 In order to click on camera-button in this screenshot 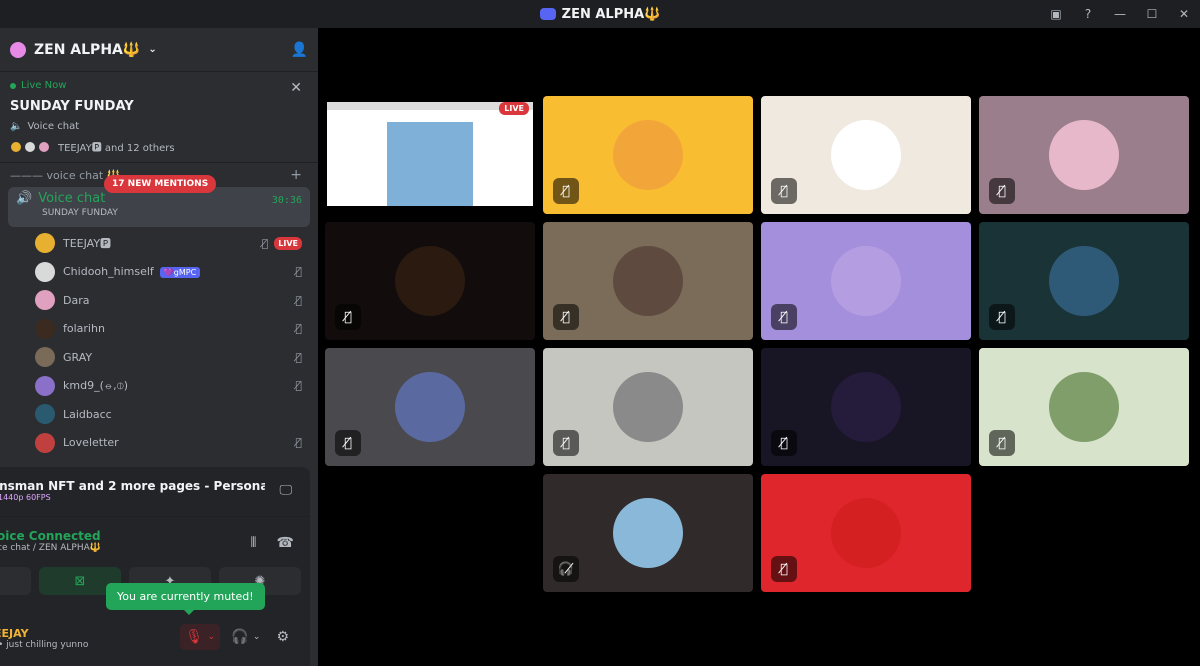, I will do `click(15, 581)`.